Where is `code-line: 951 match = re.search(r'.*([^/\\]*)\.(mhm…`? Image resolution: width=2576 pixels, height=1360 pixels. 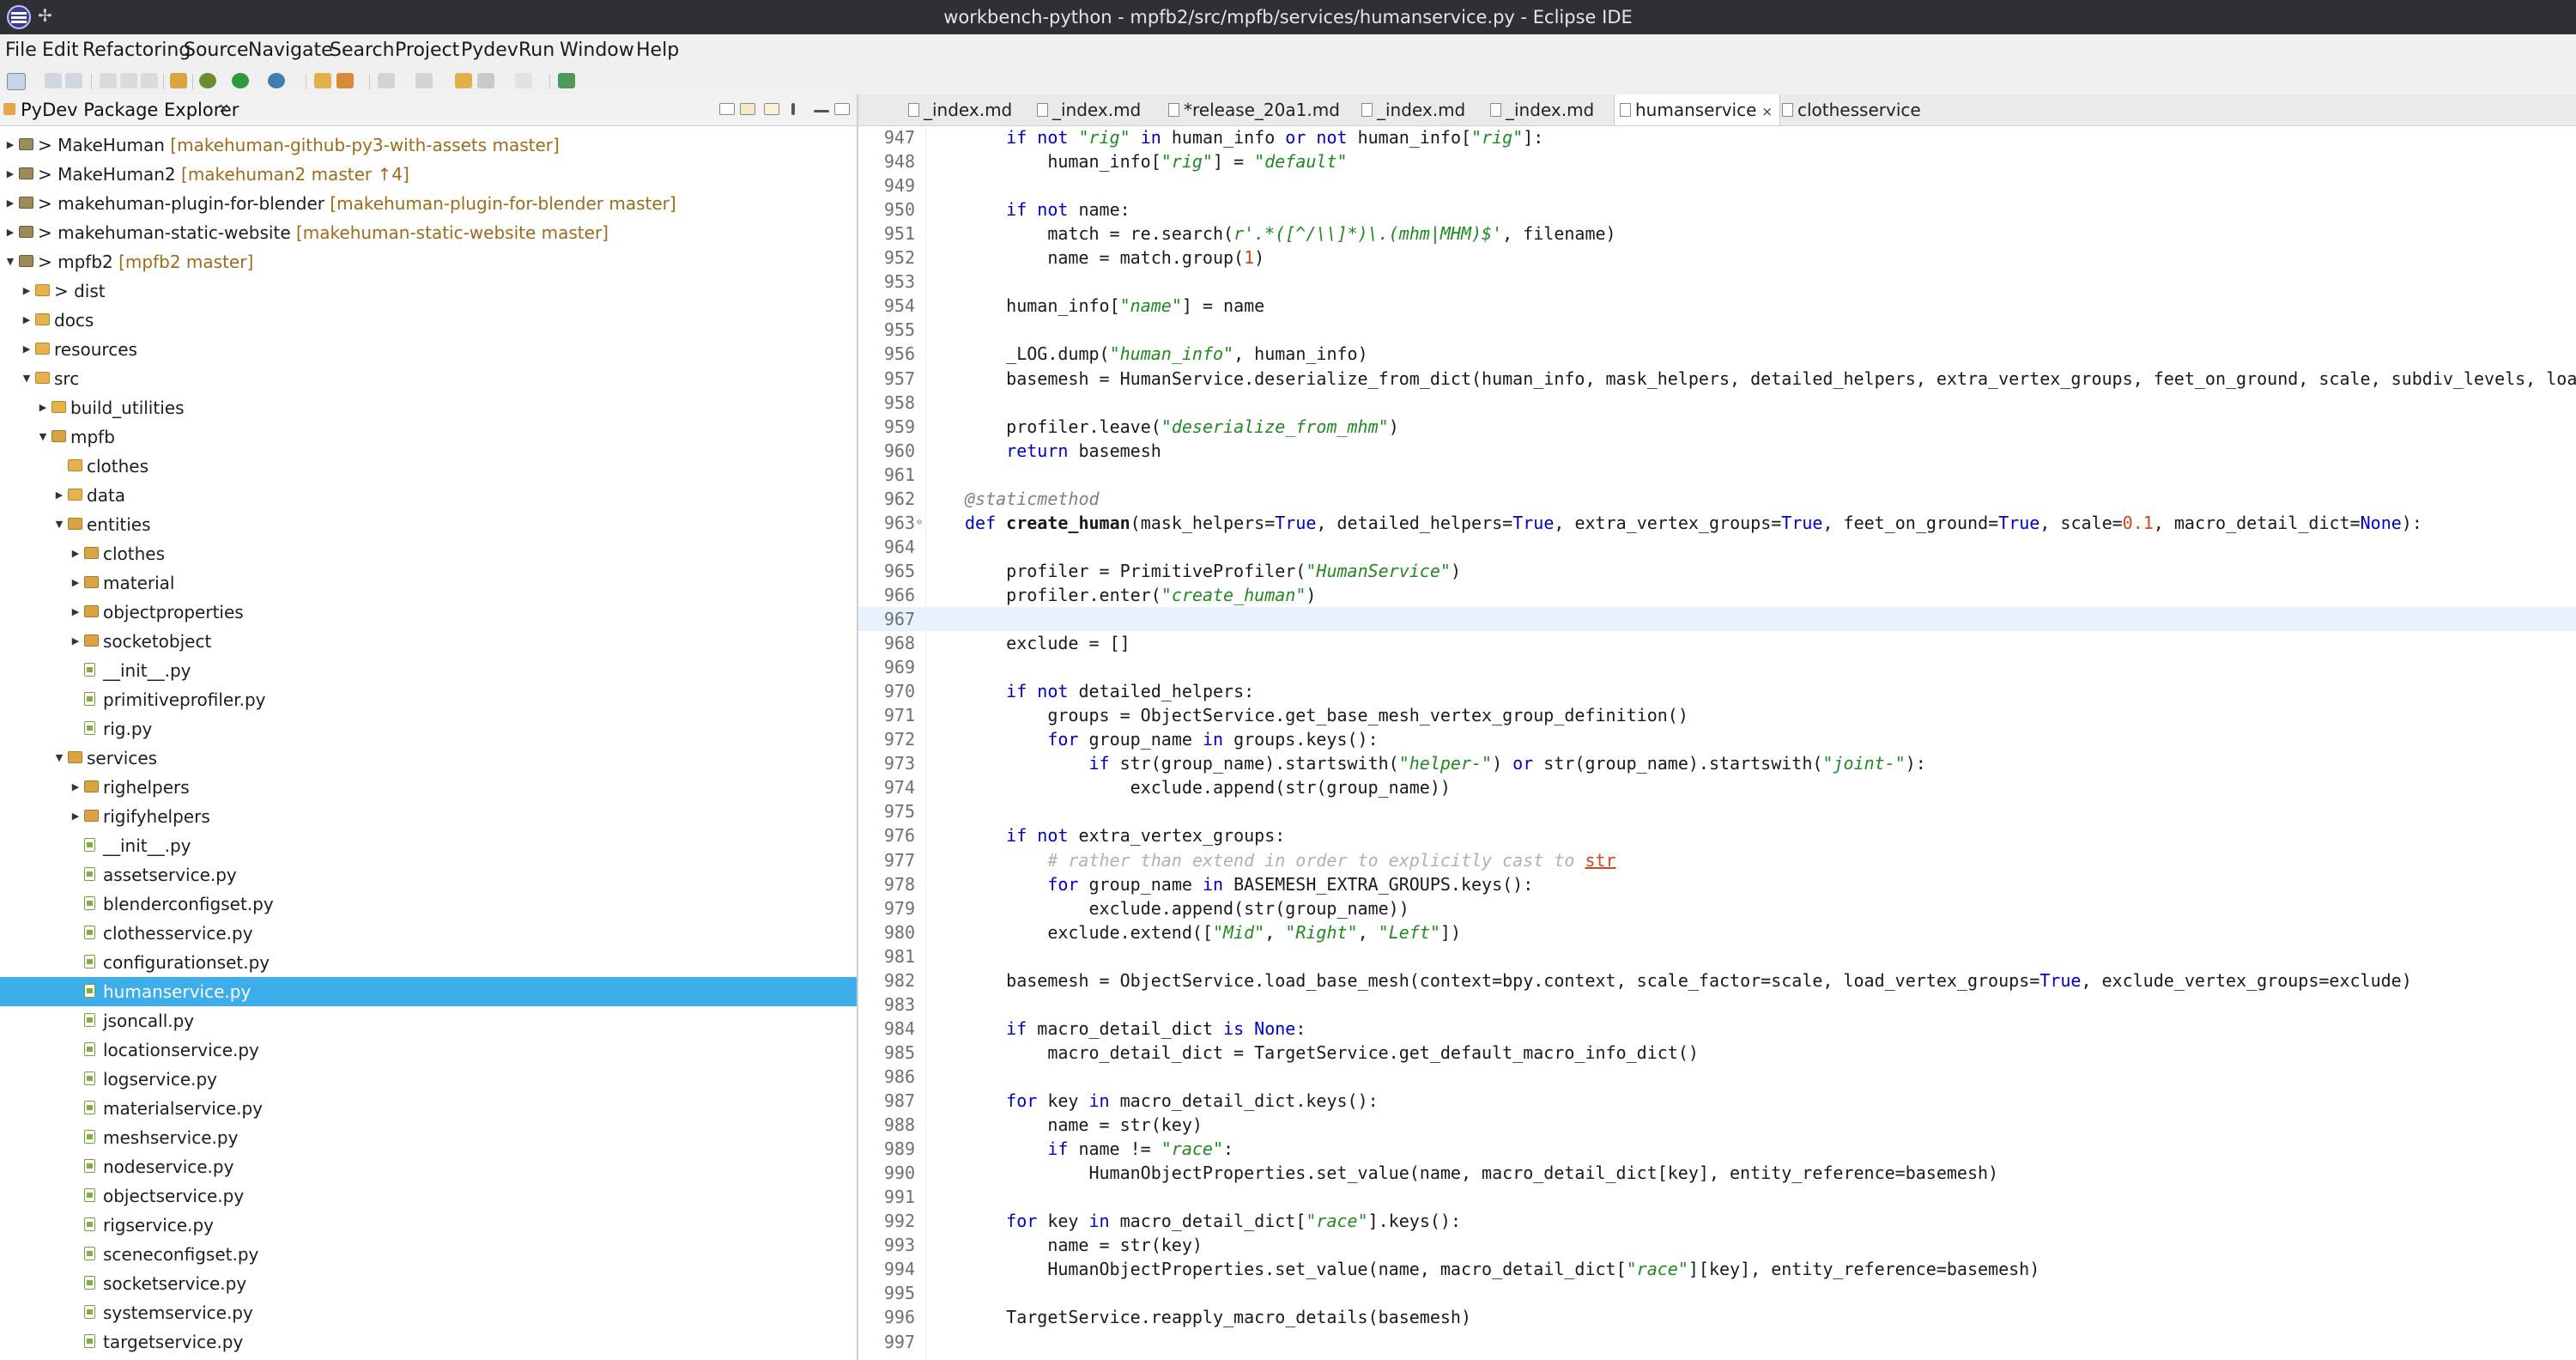
code-line: 951 match = re.search(r'.*([^/\\]*)\.(mhm… is located at coordinates (1717, 234).